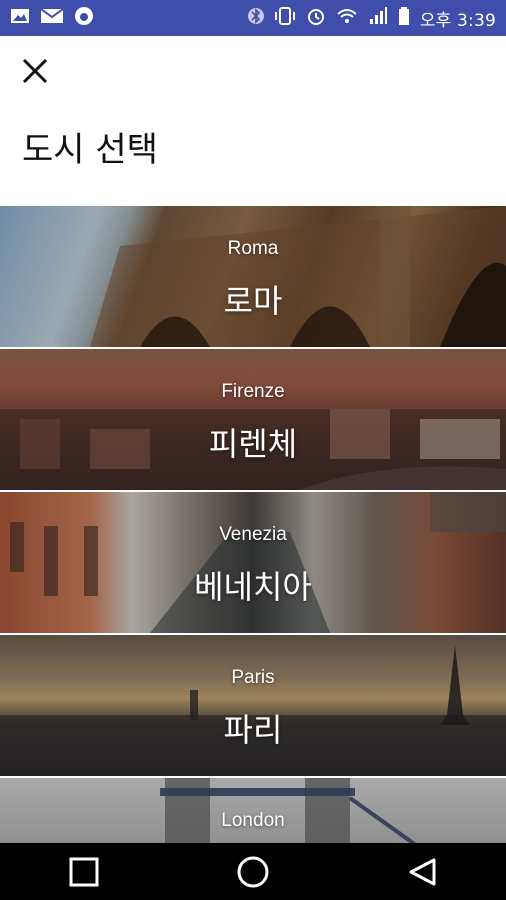 Image resolution: width=506 pixels, height=900 pixels. Describe the element at coordinates (253, 391) in the screenshot. I see `city-name-en: Firenze` at that location.